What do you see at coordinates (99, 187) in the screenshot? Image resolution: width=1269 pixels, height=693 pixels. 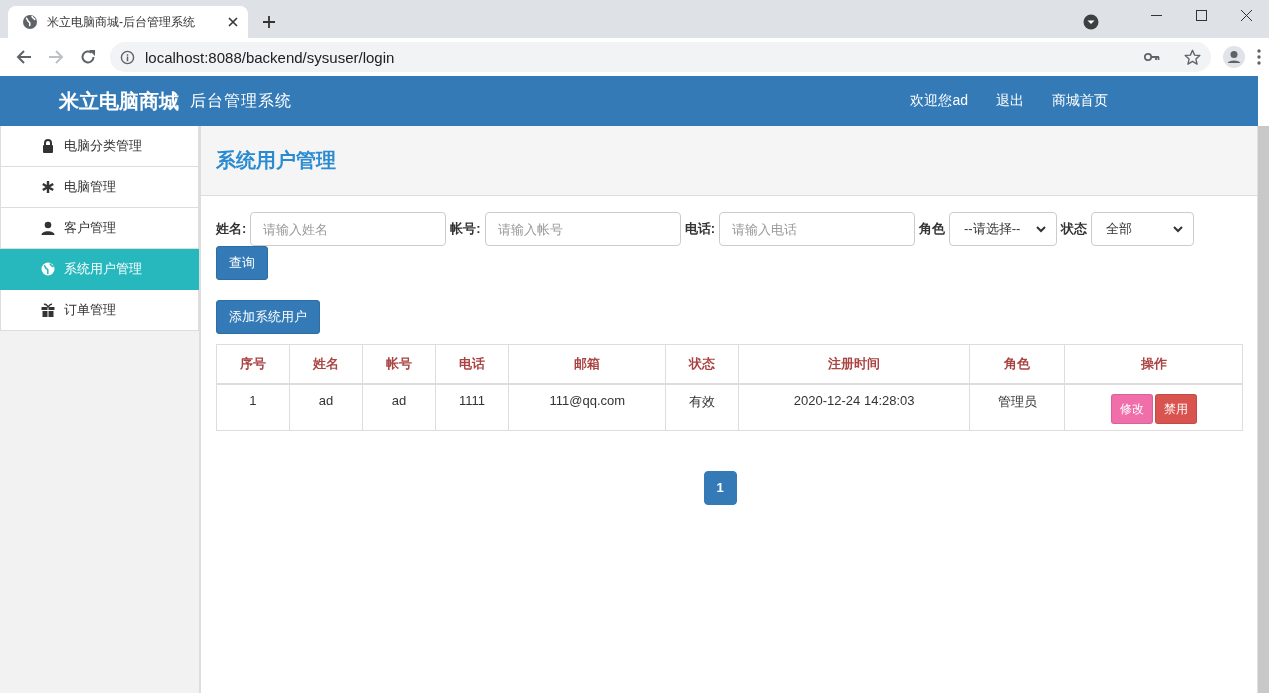 I see `sidebar-item: 电脑管理` at bounding box center [99, 187].